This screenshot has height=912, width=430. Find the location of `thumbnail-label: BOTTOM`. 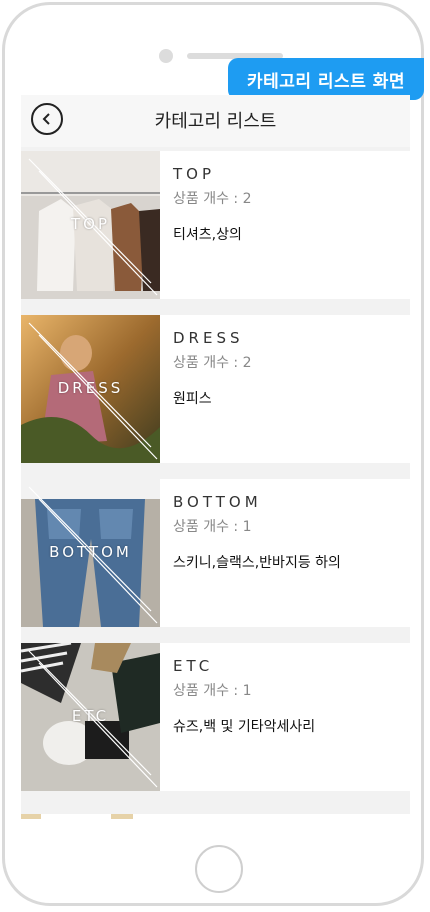

thumbnail-label: BOTTOM is located at coordinates (90, 552).